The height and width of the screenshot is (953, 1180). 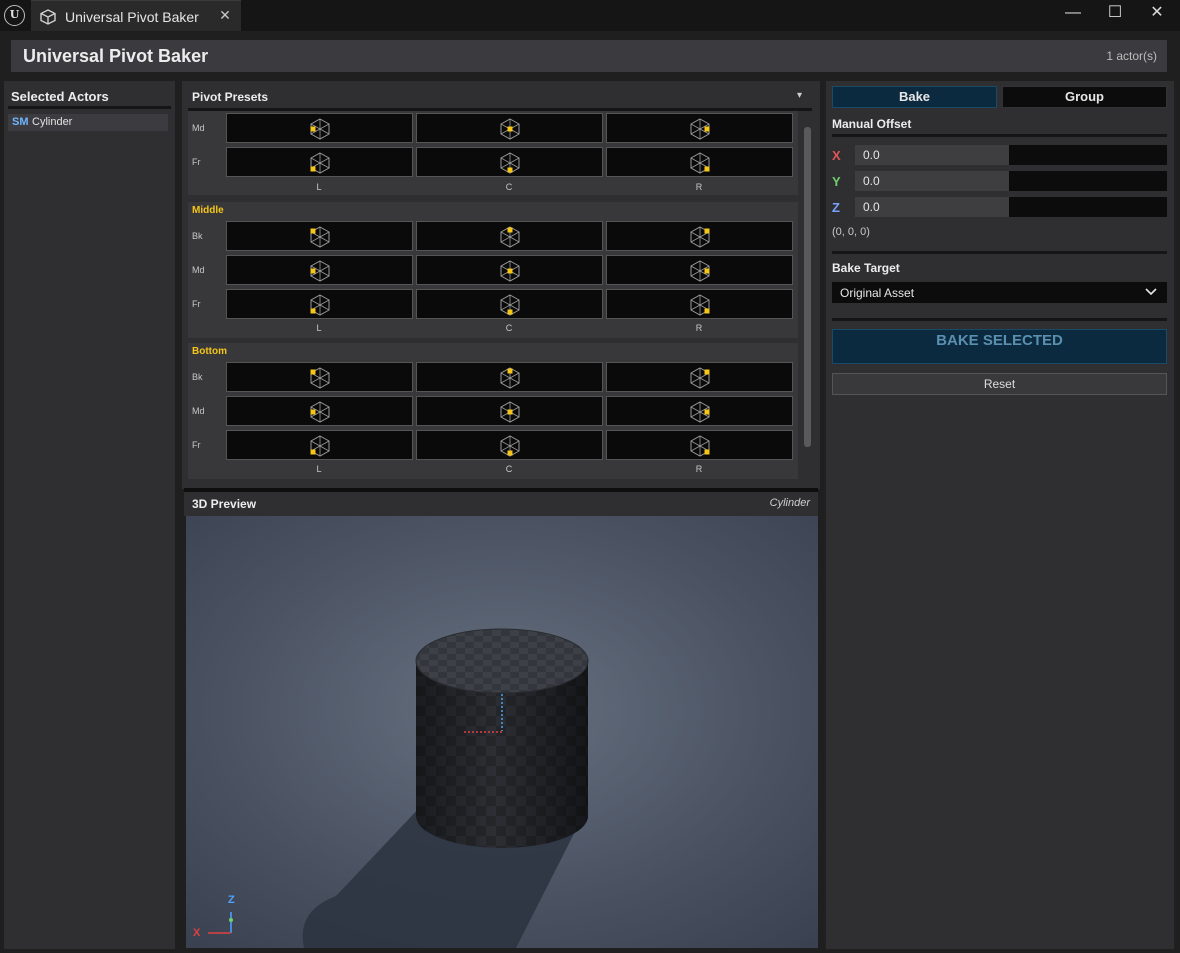 What do you see at coordinates (60, 96) in the screenshot?
I see `selected-actors-title: Selected Actors` at bounding box center [60, 96].